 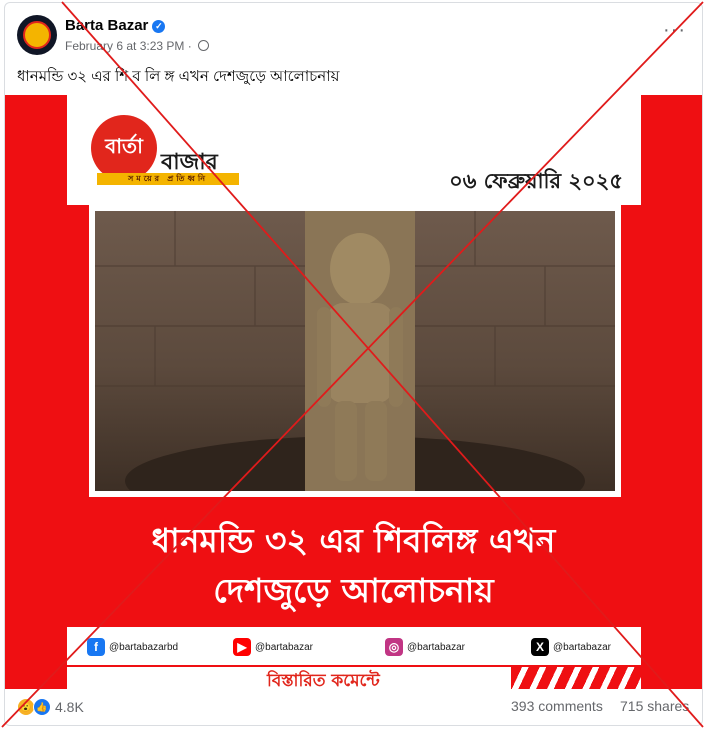 I want to click on headline-line-1: ধানমন্ডি ৩২ এর শিবলিঙ্গ এখন, so click(x=353, y=540).